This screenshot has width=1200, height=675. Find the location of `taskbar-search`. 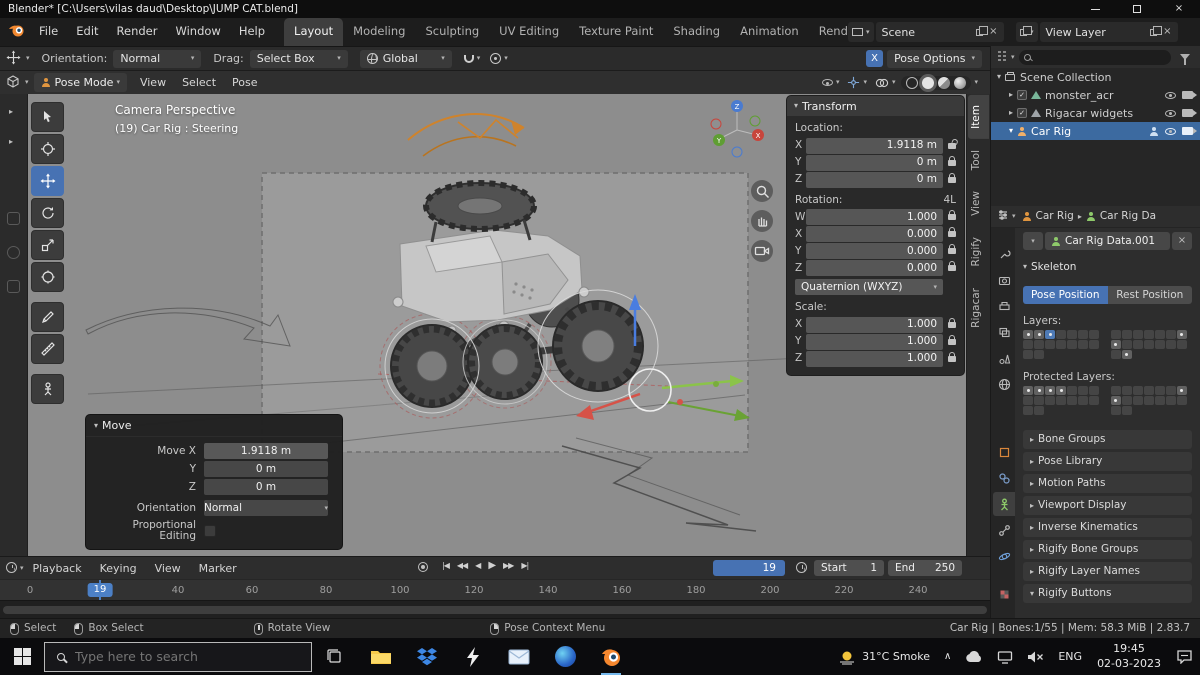

taskbar-search is located at coordinates (178, 656).